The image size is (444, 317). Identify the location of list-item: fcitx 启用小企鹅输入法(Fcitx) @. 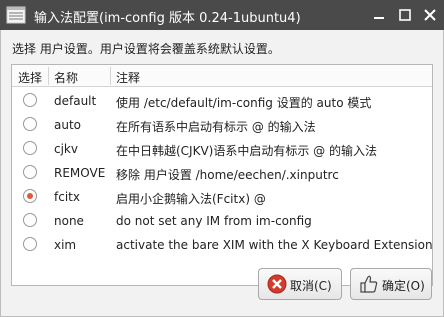
(222, 197).